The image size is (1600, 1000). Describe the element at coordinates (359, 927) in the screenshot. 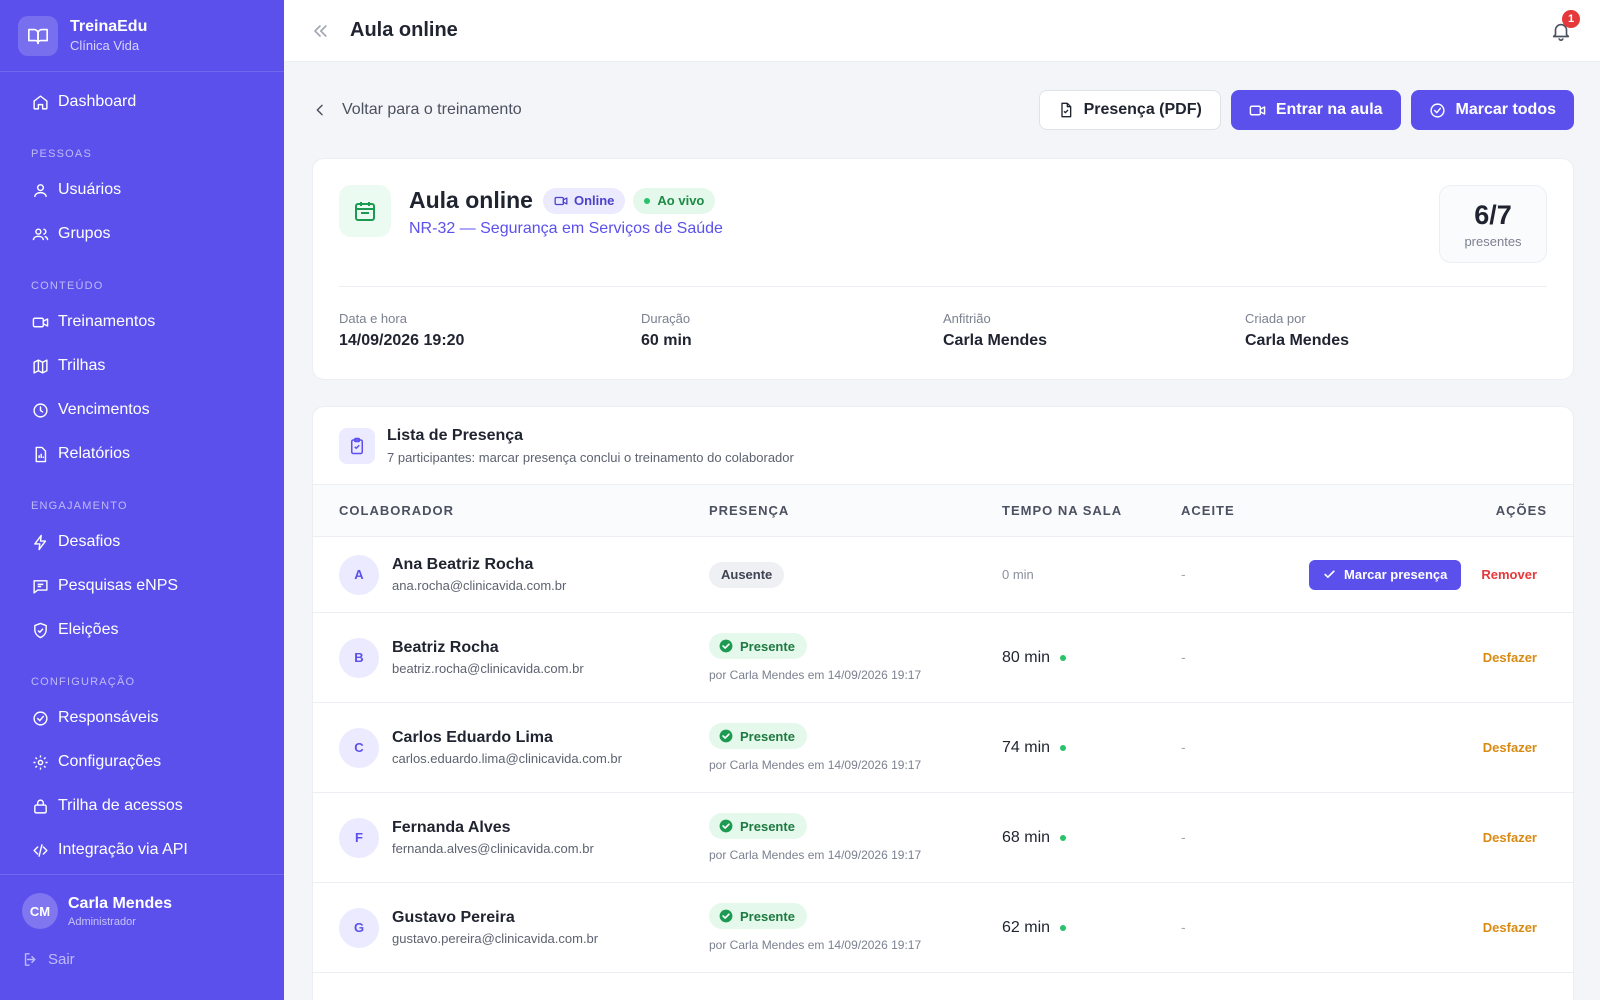

I see `avatar: G` at that location.